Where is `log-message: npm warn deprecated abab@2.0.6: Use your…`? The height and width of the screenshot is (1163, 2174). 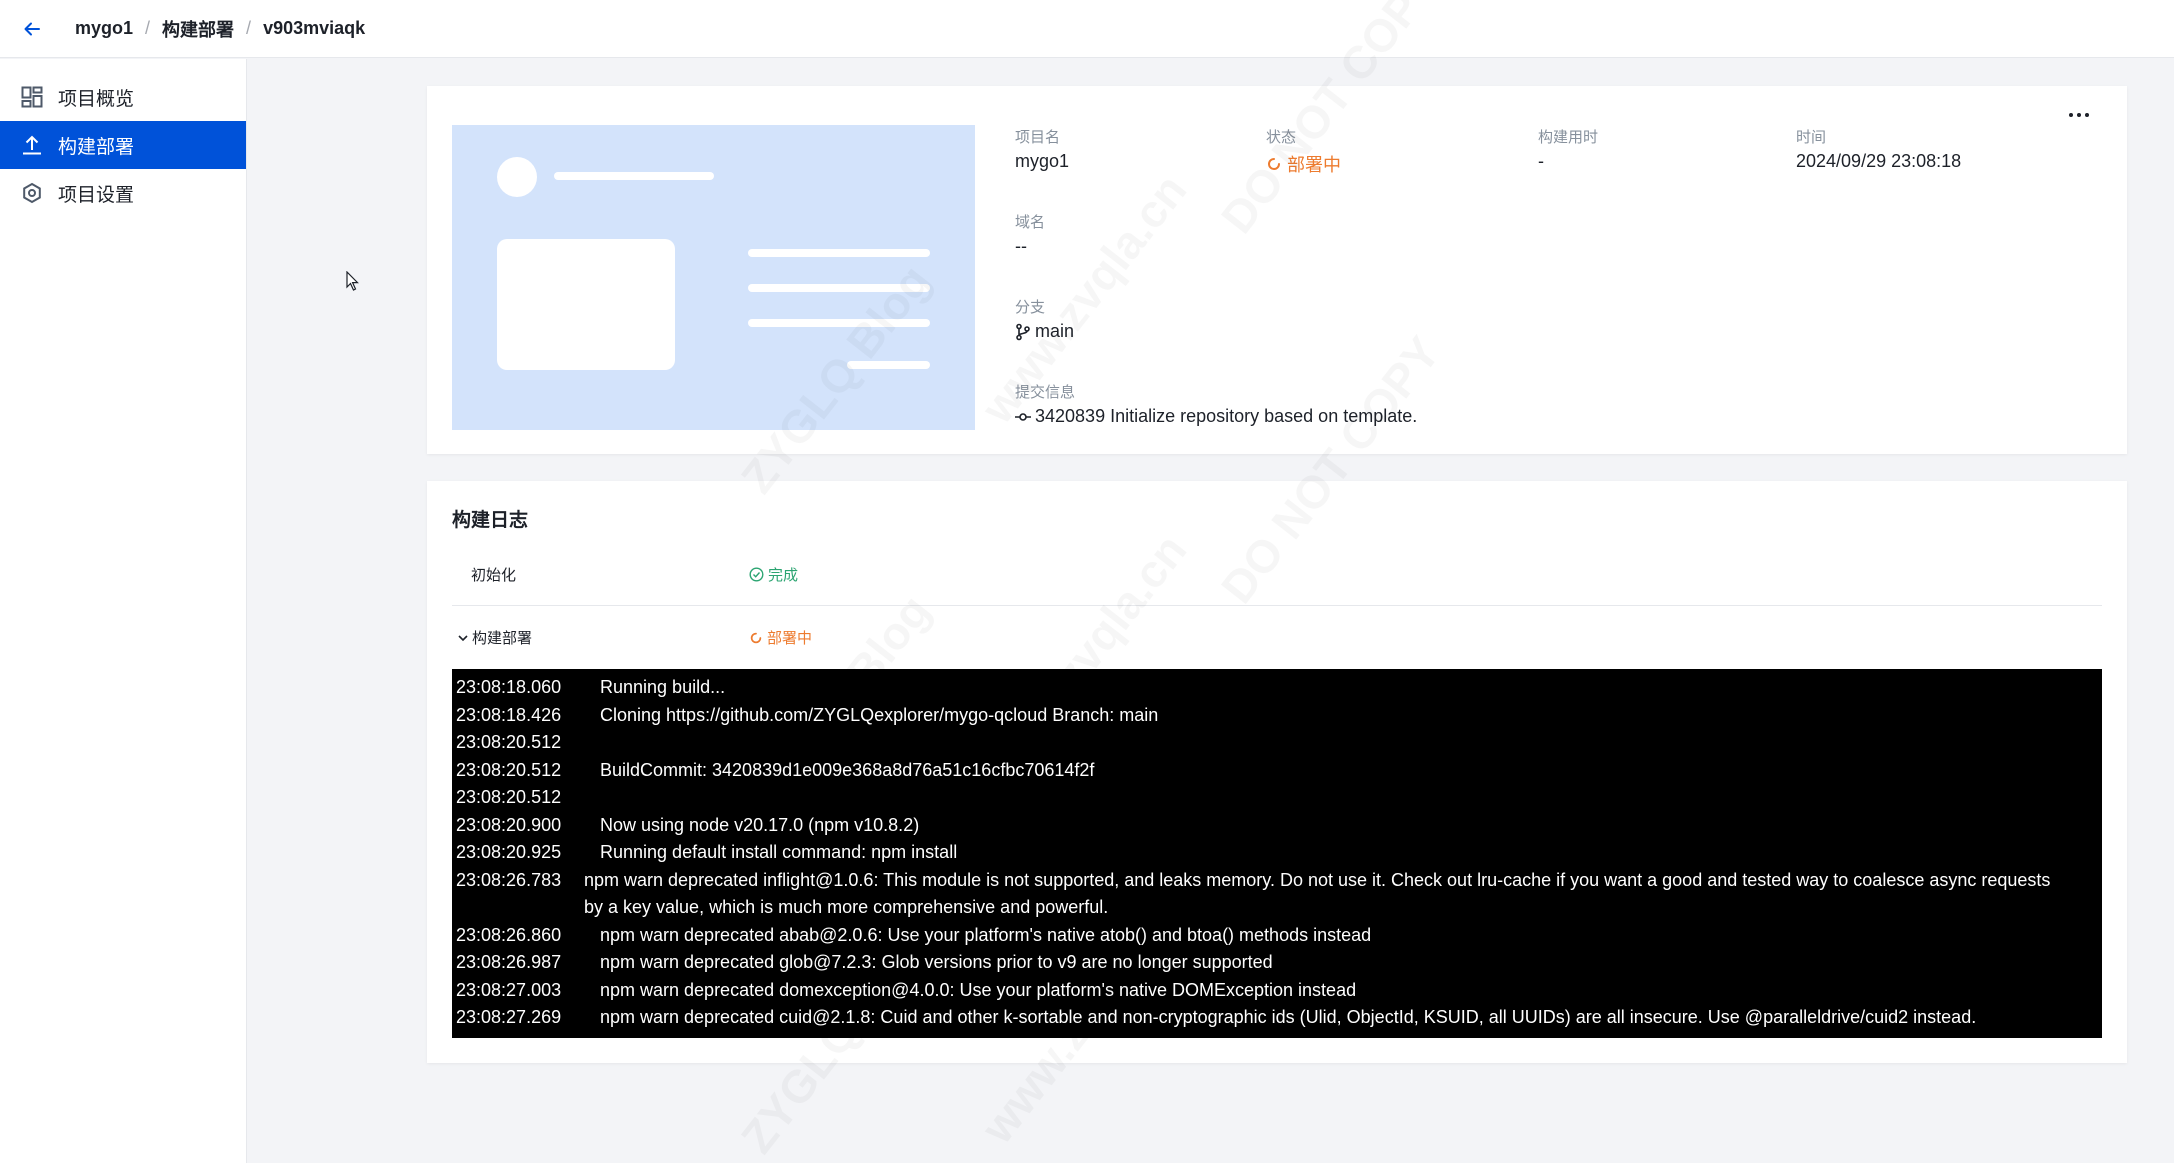
log-message: npm warn deprecated abab@2.0.6: Use your… is located at coordinates (986, 934).